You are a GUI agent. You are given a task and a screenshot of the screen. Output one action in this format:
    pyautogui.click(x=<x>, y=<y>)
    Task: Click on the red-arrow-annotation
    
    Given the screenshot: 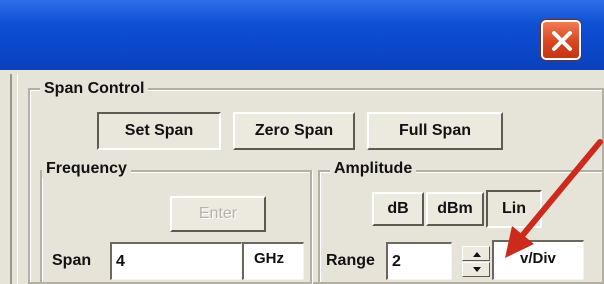 What is the action you would take?
    pyautogui.click(x=554, y=198)
    